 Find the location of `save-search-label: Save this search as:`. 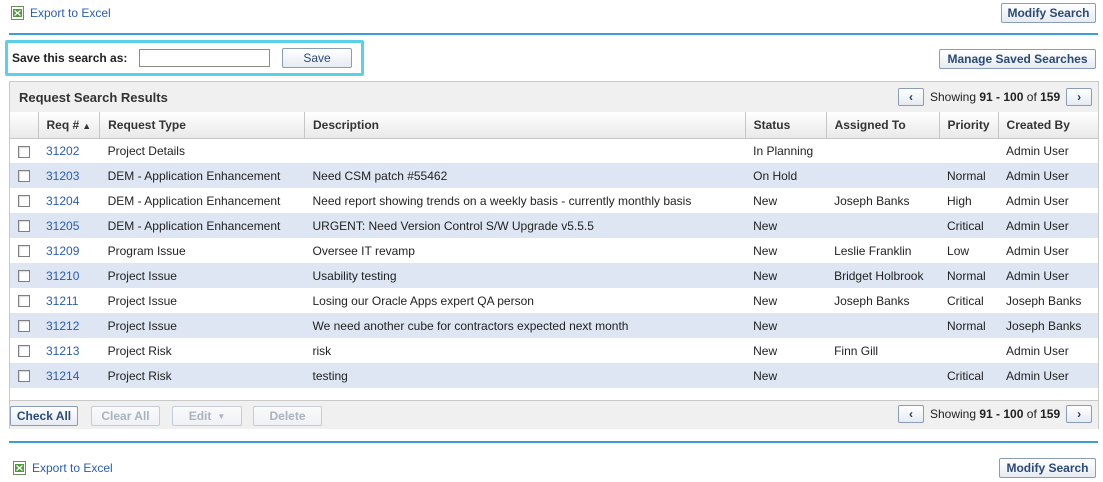

save-search-label: Save this search as: is located at coordinates (70, 58).